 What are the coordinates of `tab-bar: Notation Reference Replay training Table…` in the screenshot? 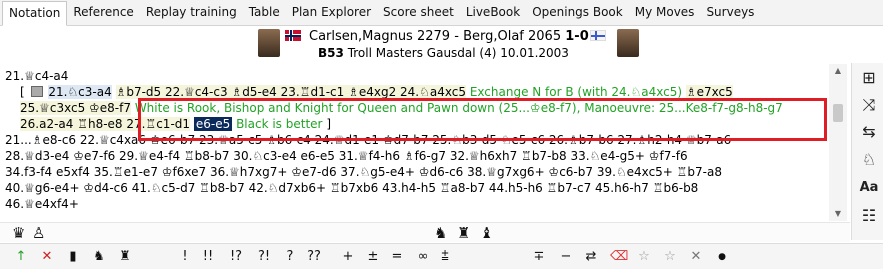 It's located at (441, 13).